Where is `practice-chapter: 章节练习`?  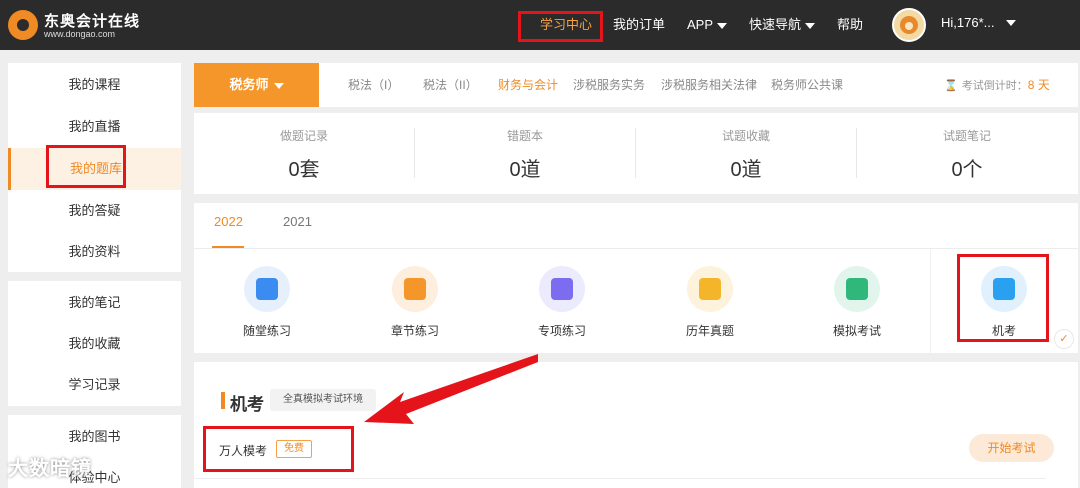
practice-chapter: 章节练习 is located at coordinates (415, 303).